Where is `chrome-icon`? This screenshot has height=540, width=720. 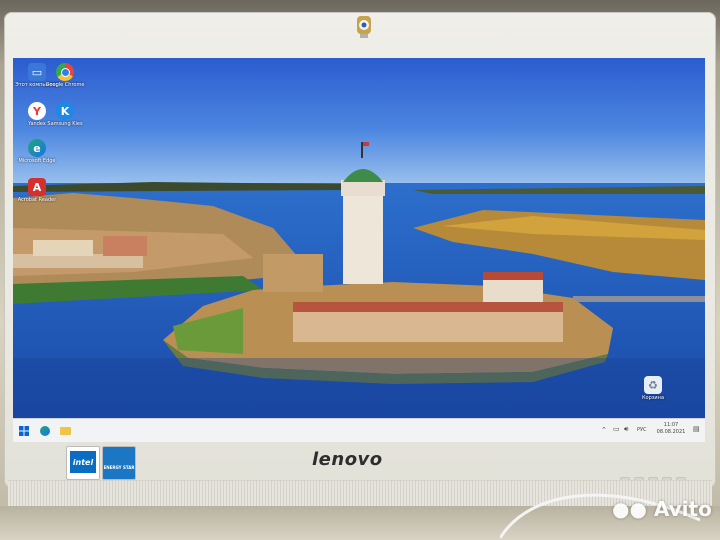
chrome-icon is located at coordinates (65, 72).